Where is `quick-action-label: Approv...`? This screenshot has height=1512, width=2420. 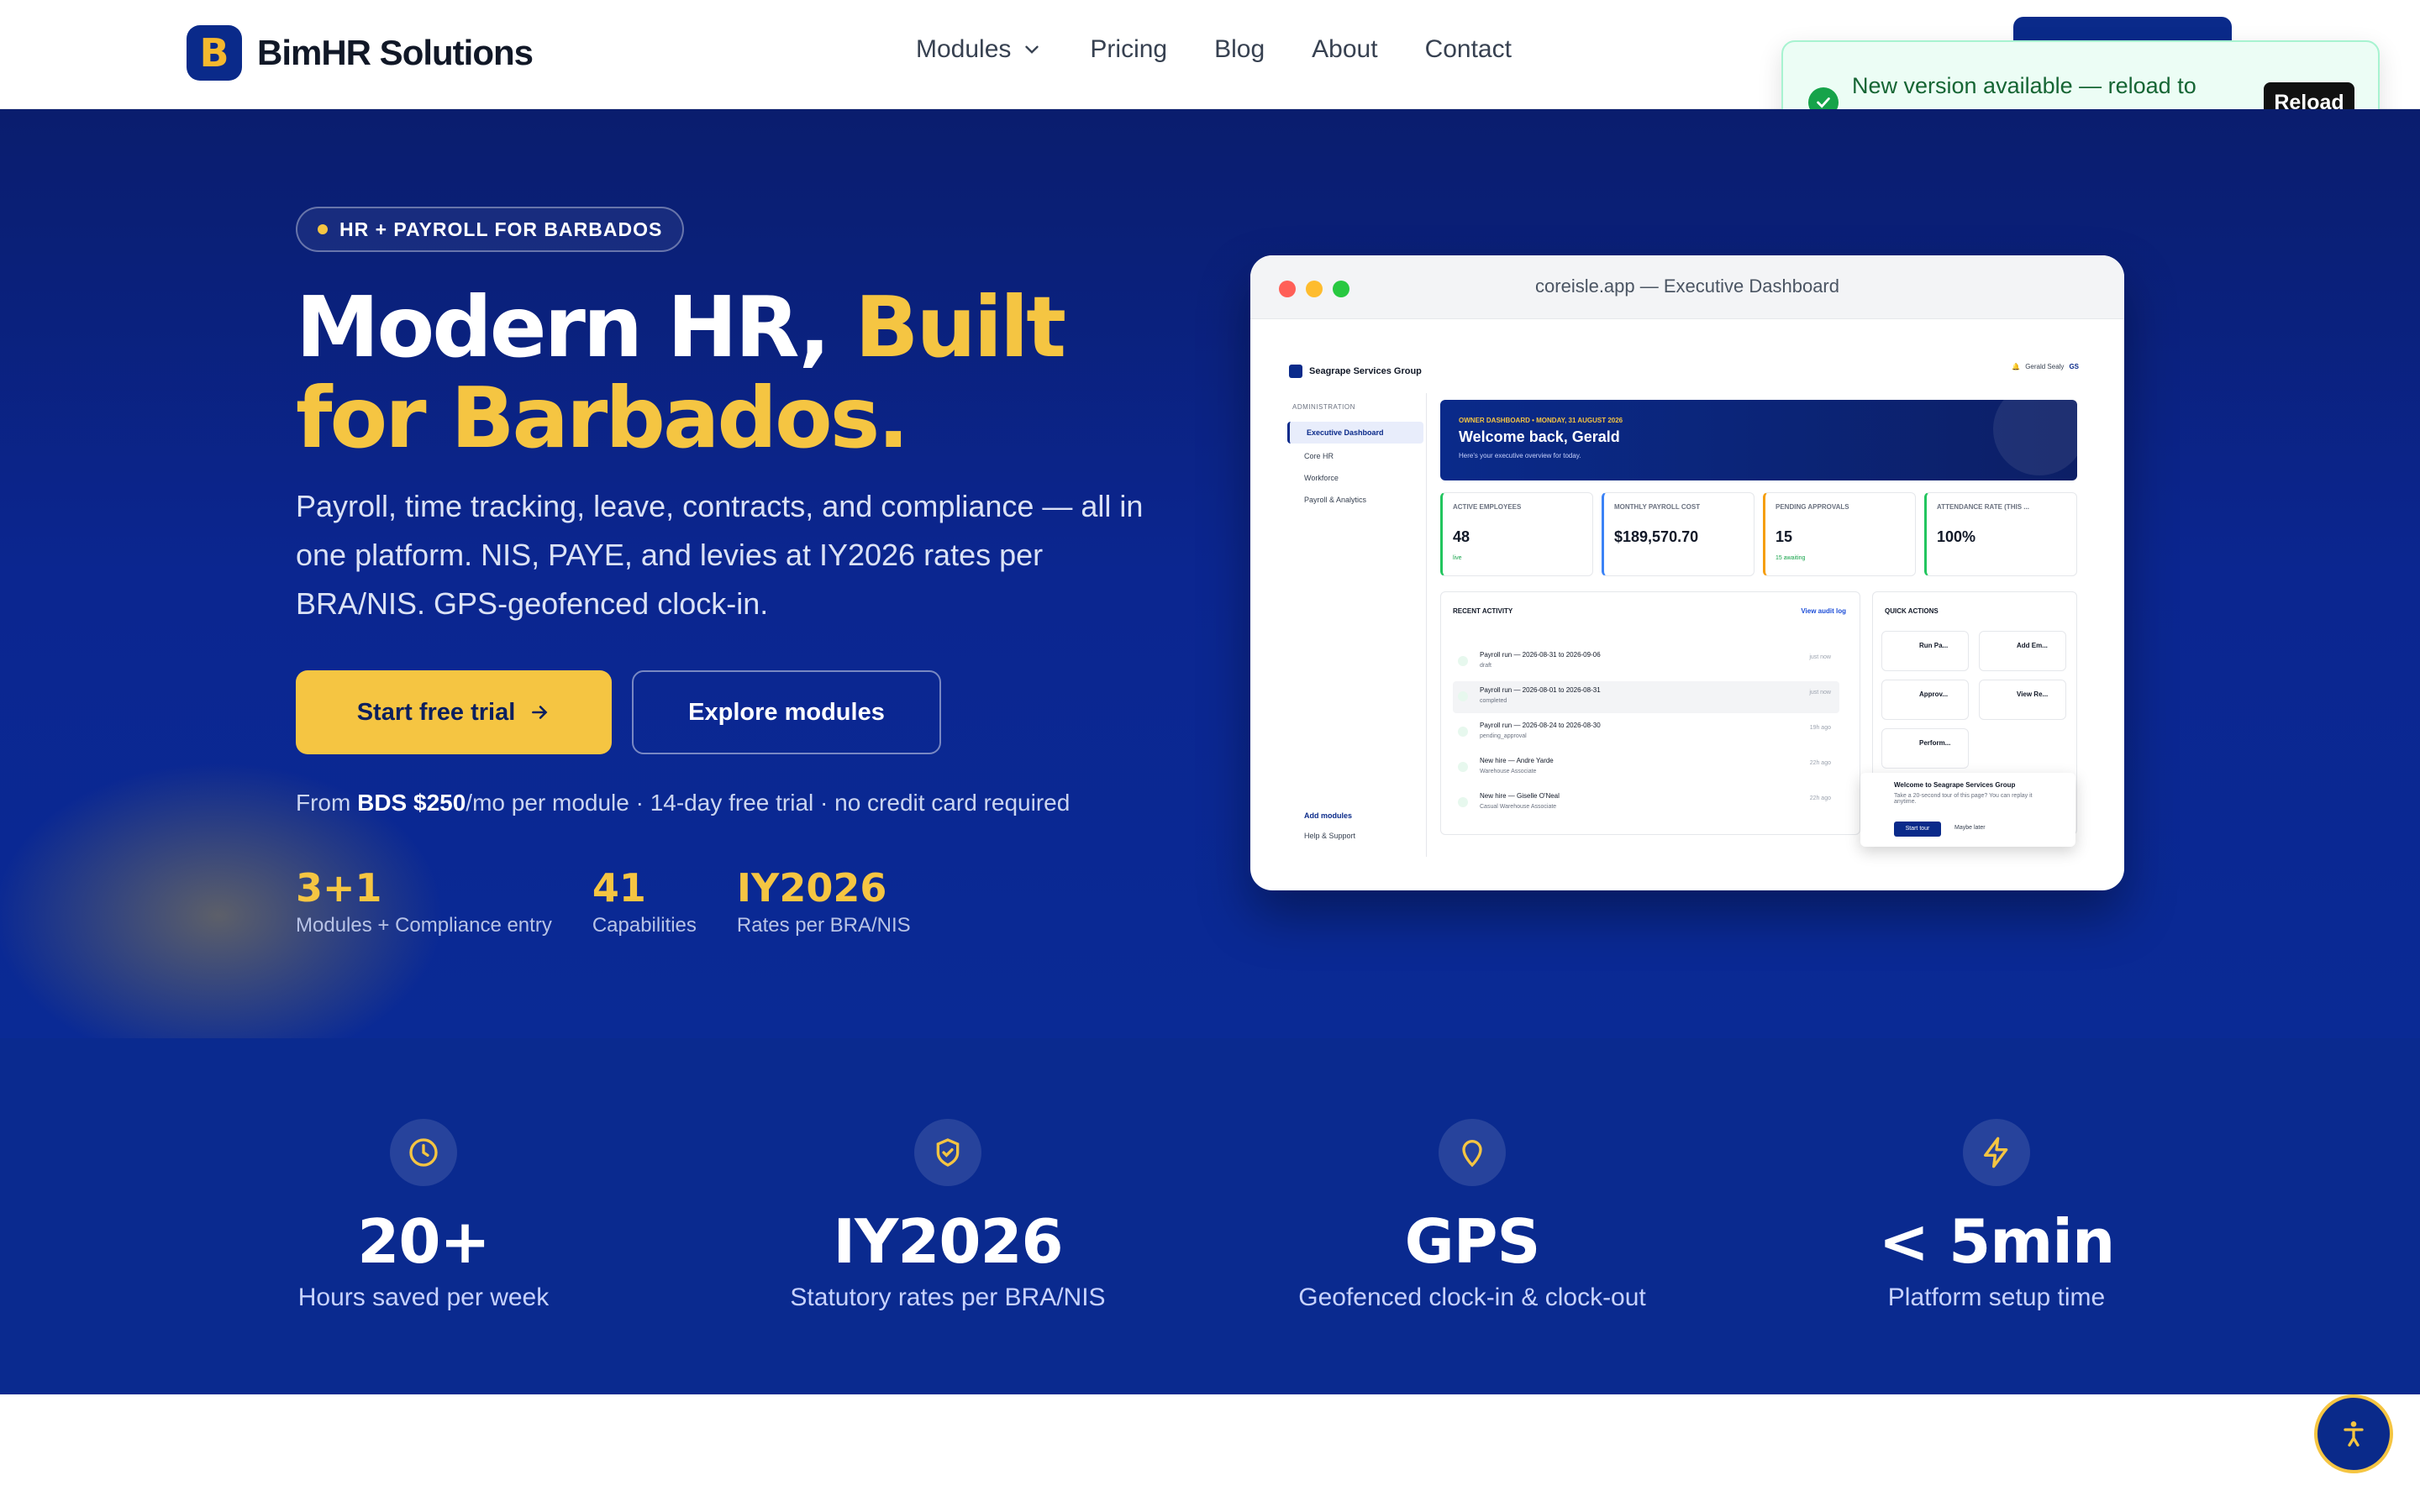
quick-action-label: Approv... is located at coordinates (1934, 694).